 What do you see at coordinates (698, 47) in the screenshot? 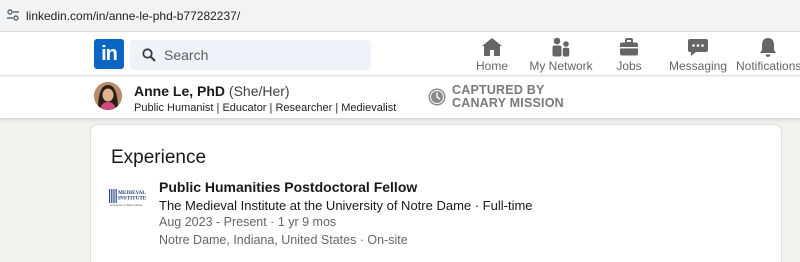
I see `message-icon` at bounding box center [698, 47].